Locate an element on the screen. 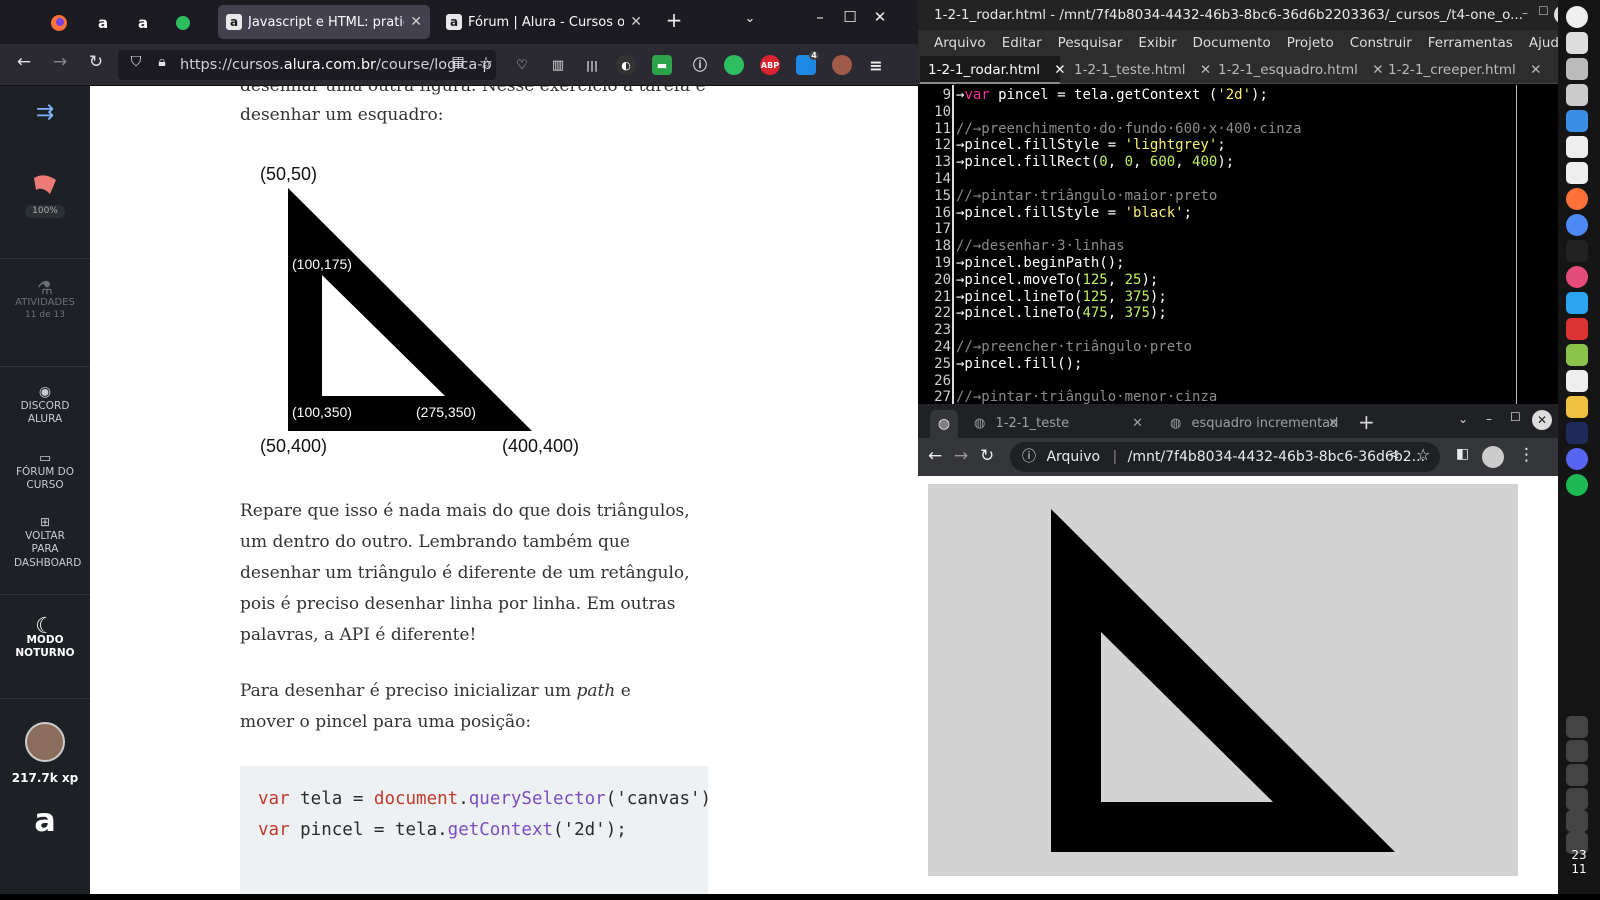  menu-toggle-icon: ⇉ is located at coordinates (45, 112).